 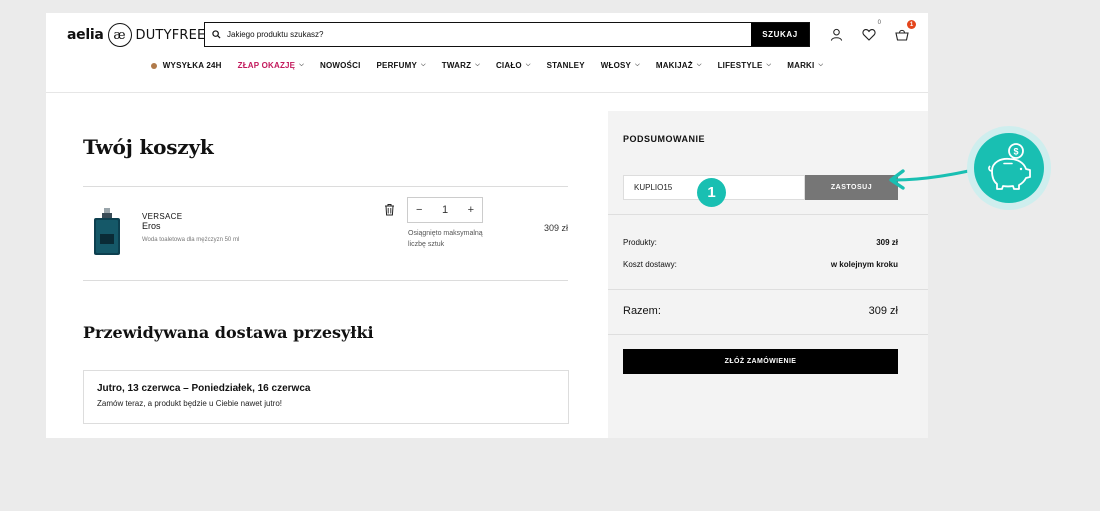 I want to click on nav-label: TWARZ, so click(x=456, y=65).